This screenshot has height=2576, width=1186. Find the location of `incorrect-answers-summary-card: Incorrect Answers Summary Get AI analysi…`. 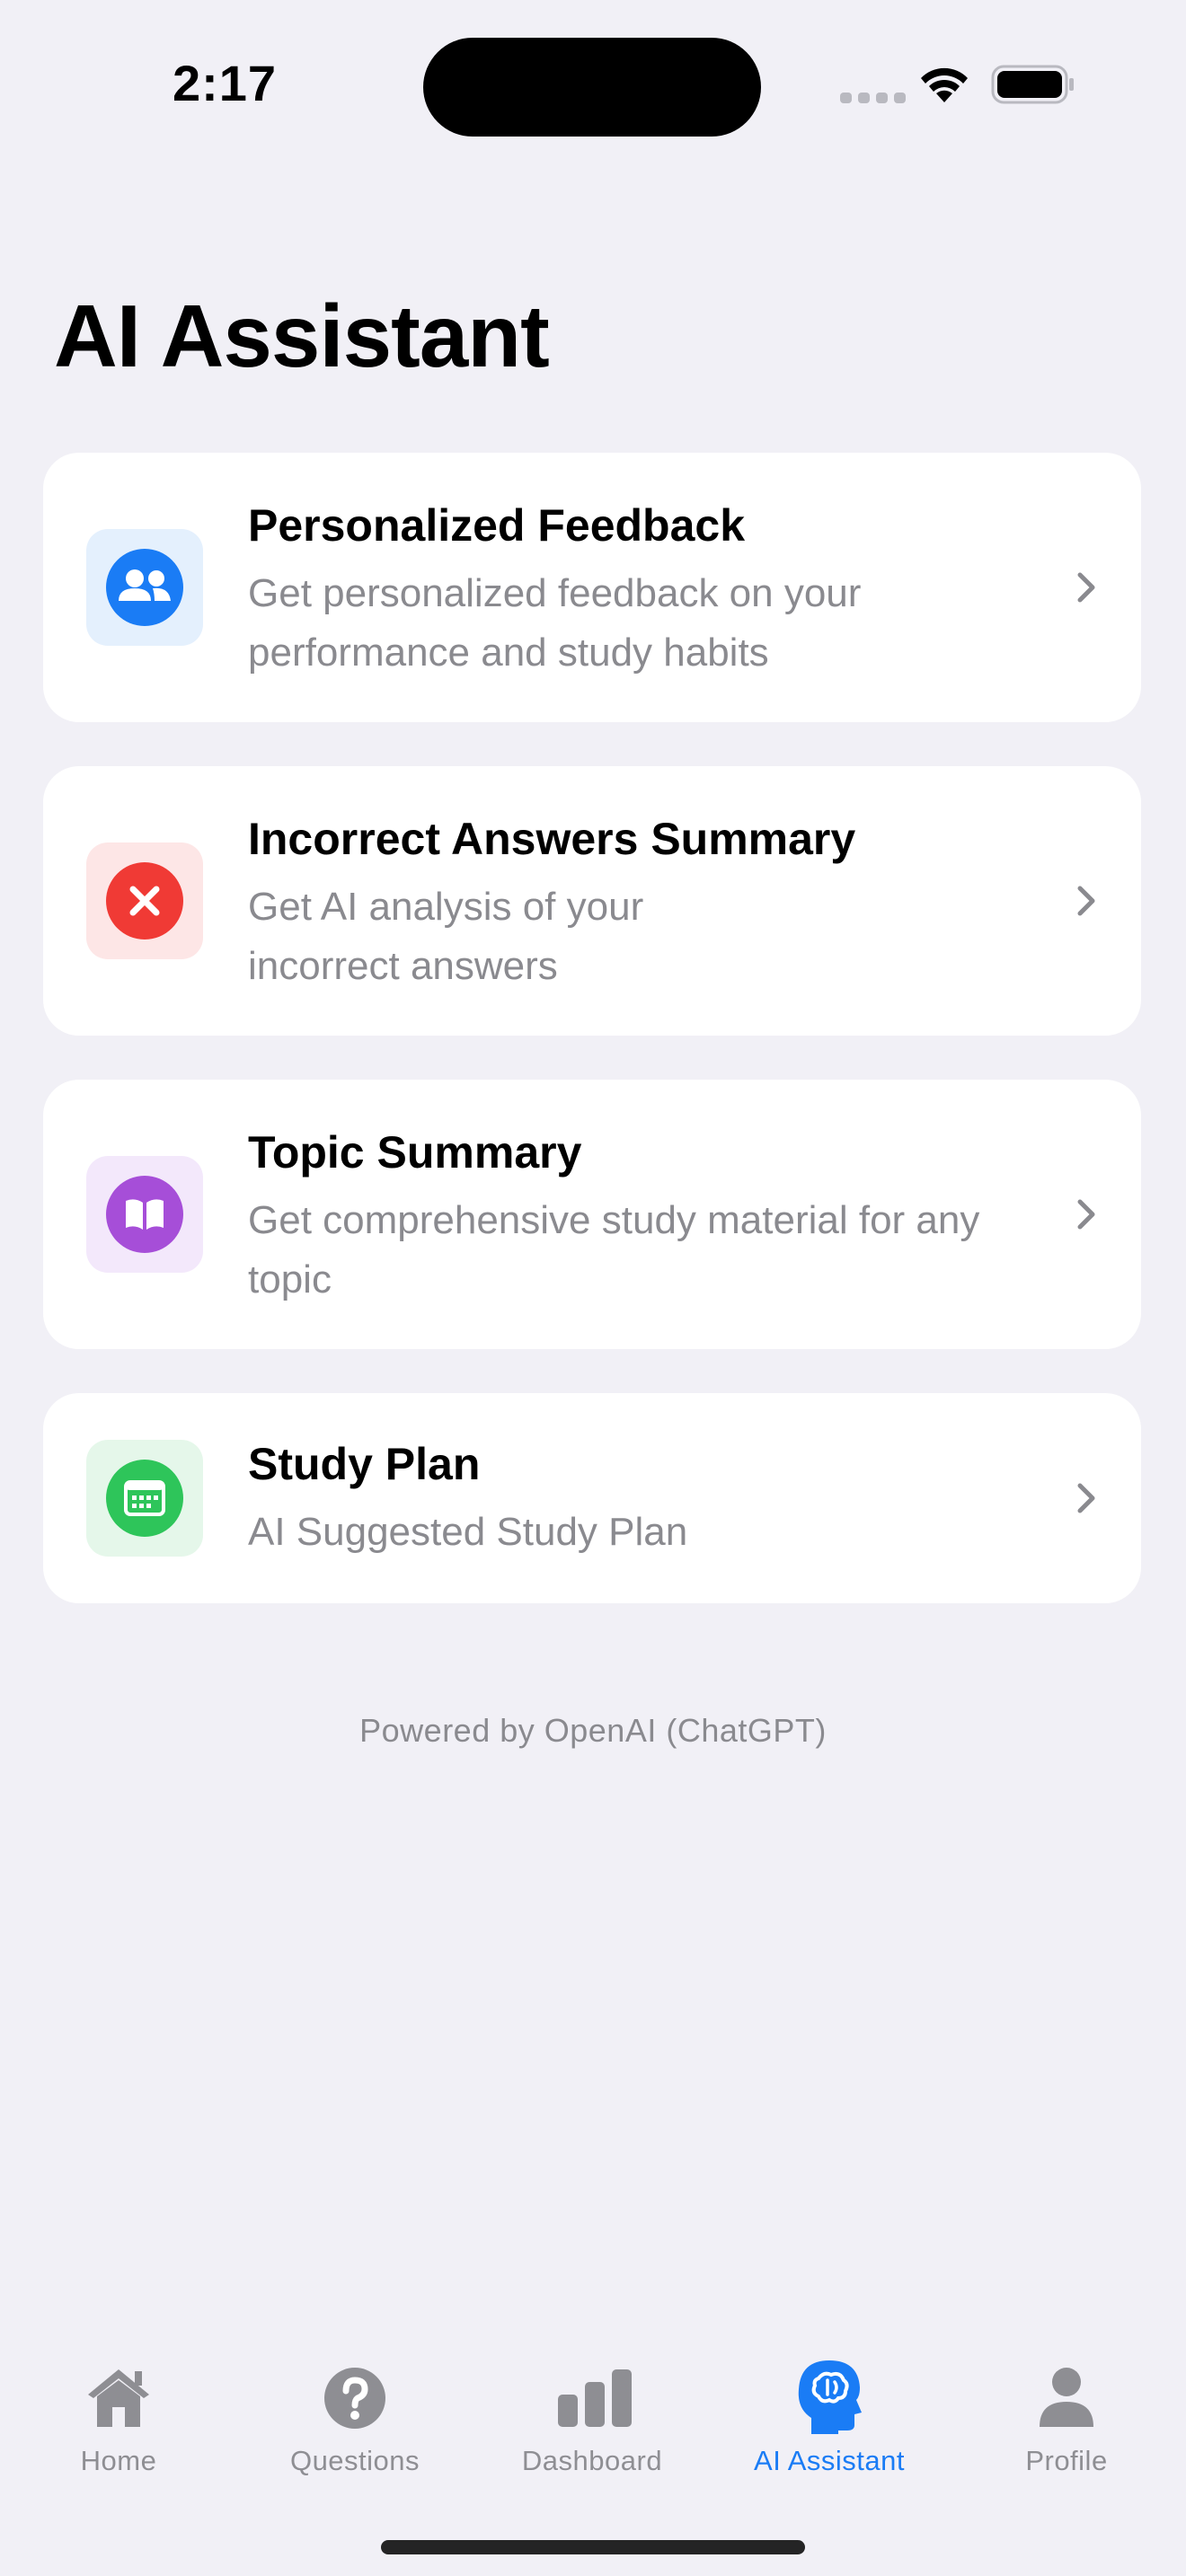

incorrect-answers-summary-card: Incorrect Answers Summary Get AI analysi… is located at coordinates (592, 901).